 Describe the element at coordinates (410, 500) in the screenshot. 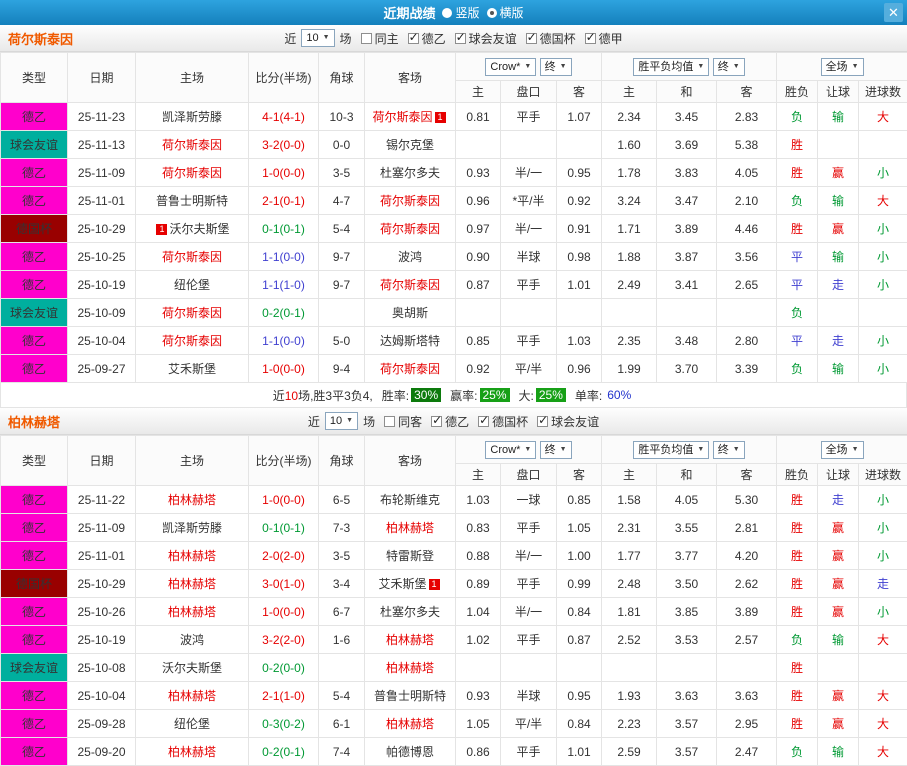

I see `team-name: 布轮斯维克` at that location.